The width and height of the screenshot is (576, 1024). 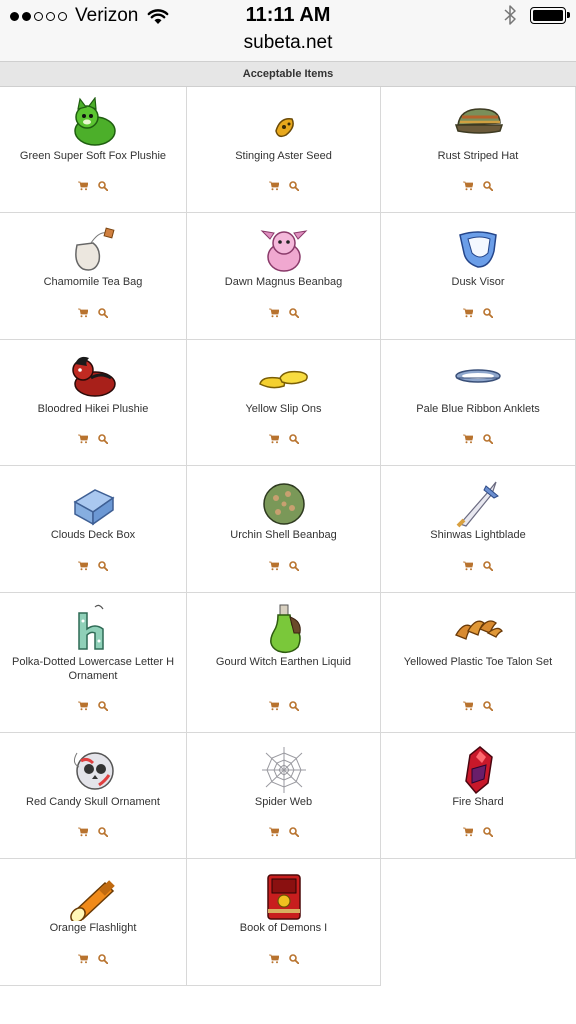 What do you see at coordinates (93, 276) in the screenshot?
I see `item-cell: Chamomile Tea Bag` at bounding box center [93, 276].